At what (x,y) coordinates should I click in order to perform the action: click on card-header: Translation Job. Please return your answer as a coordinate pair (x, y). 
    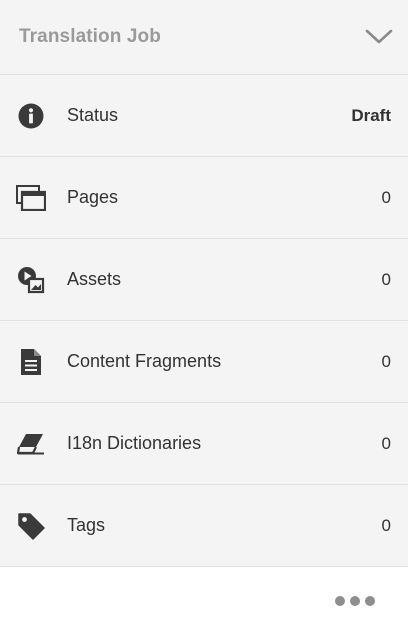
    Looking at the image, I should click on (204, 37).